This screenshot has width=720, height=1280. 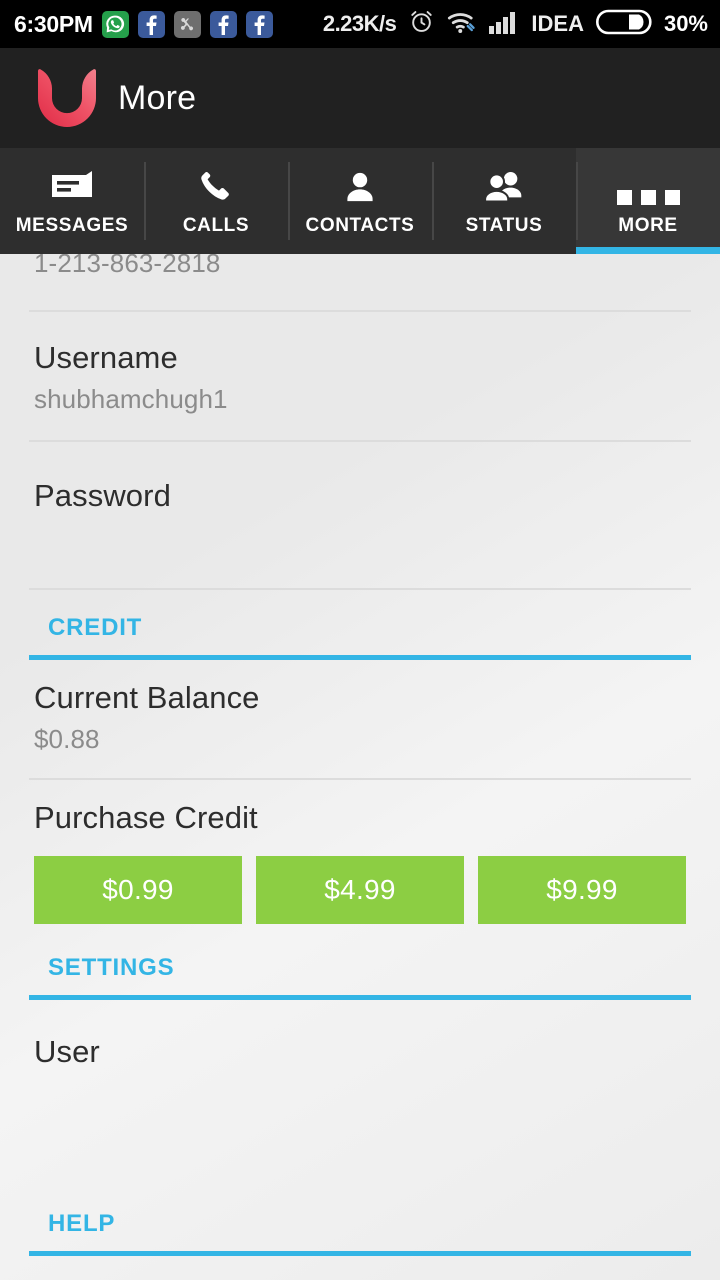 What do you see at coordinates (72, 185) in the screenshot?
I see `message-bubble-icon` at bounding box center [72, 185].